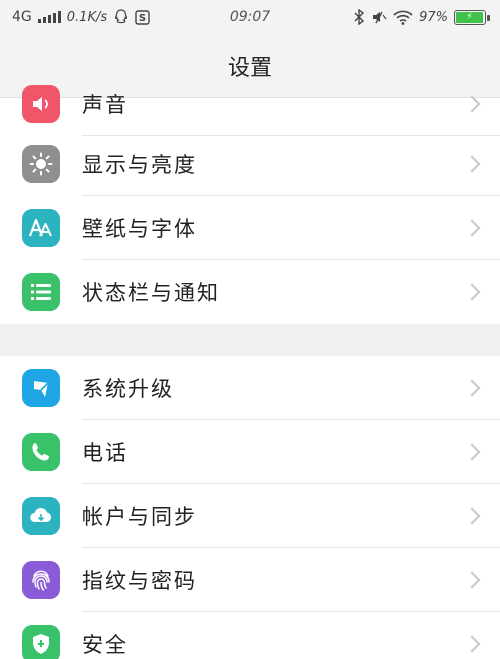  I want to click on settings-item-system-update: 系统升级, so click(250, 388).